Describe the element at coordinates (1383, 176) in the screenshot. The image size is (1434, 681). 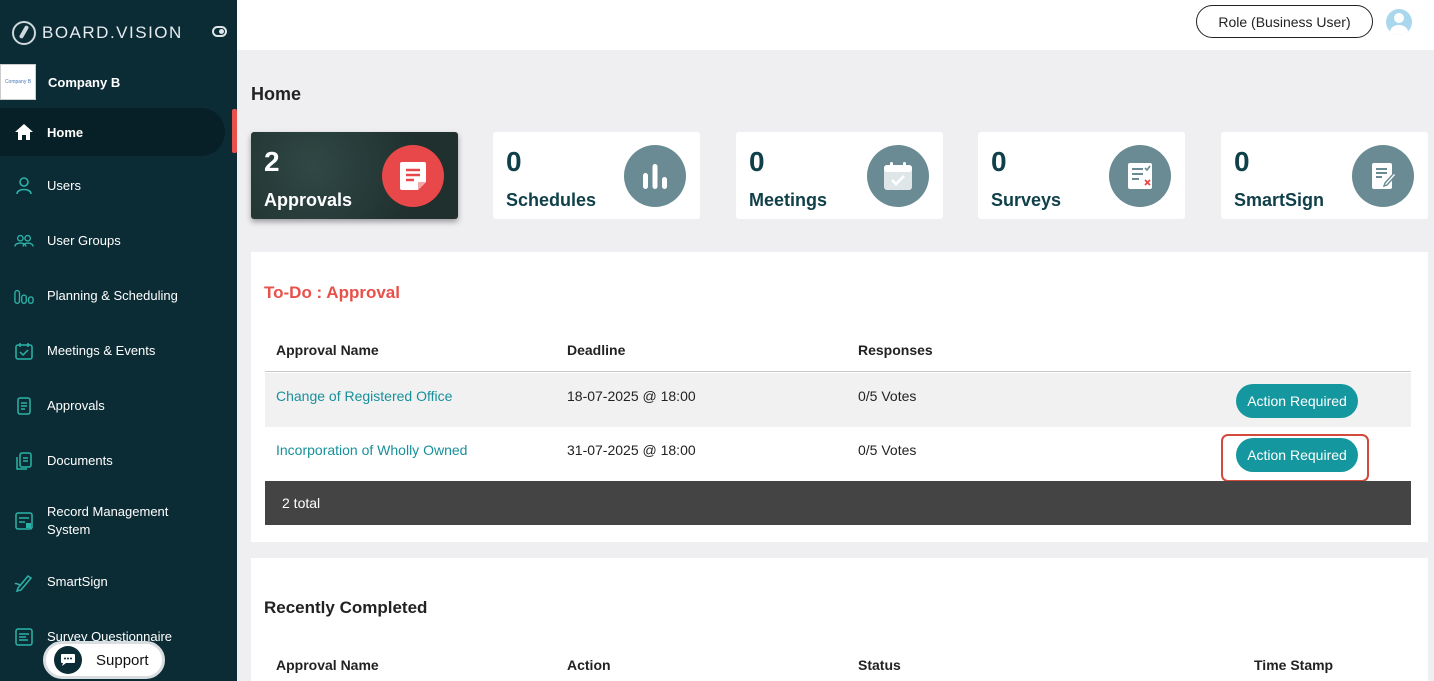
I see `sign-icon` at that location.